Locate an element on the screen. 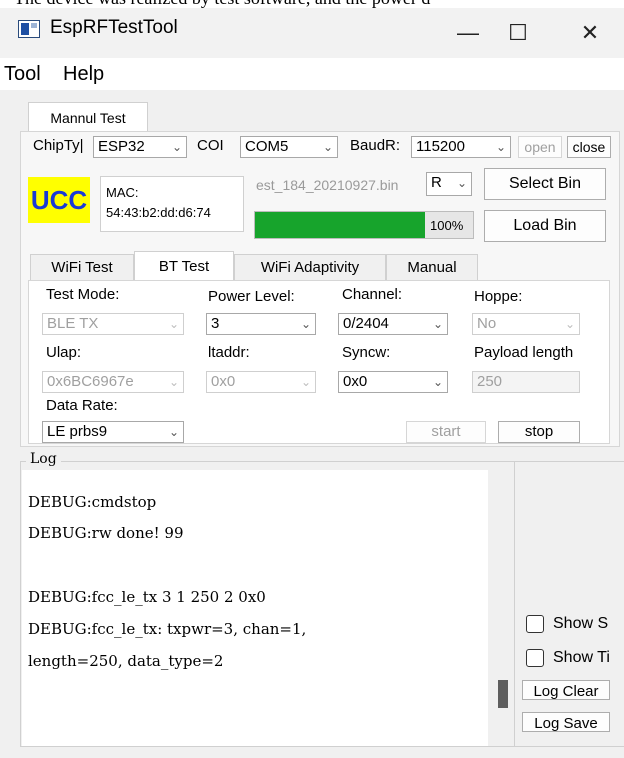 The width and height of the screenshot is (624, 758). data-rate-select: LE prbs9 ⌄ is located at coordinates (113, 432).